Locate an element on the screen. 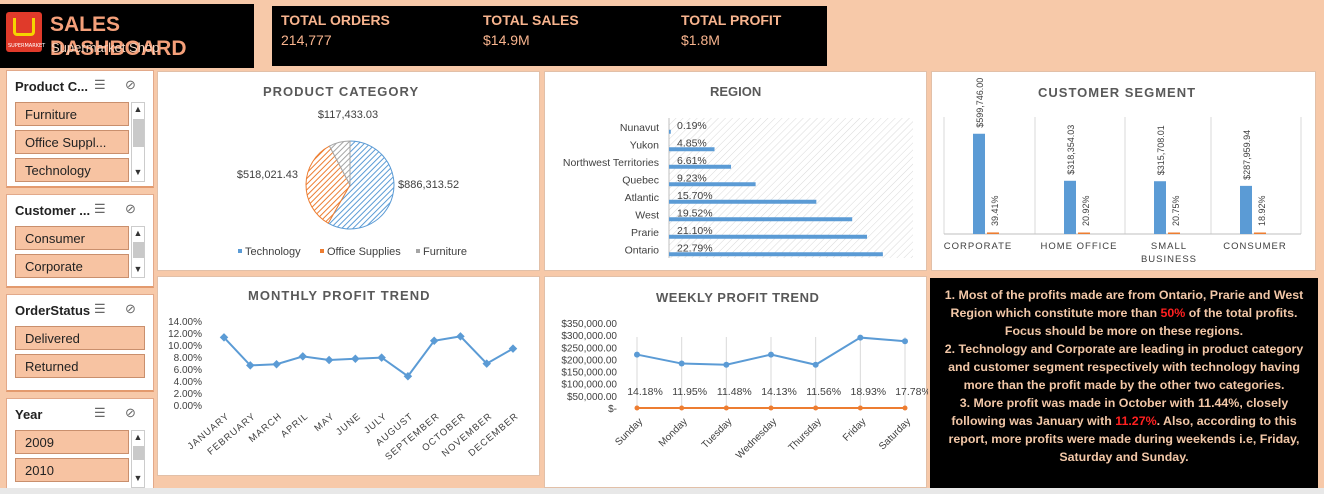 The width and height of the screenshot is (1324, 494). region-category-label: Northwest Territories is located at coordinates (611, 163).